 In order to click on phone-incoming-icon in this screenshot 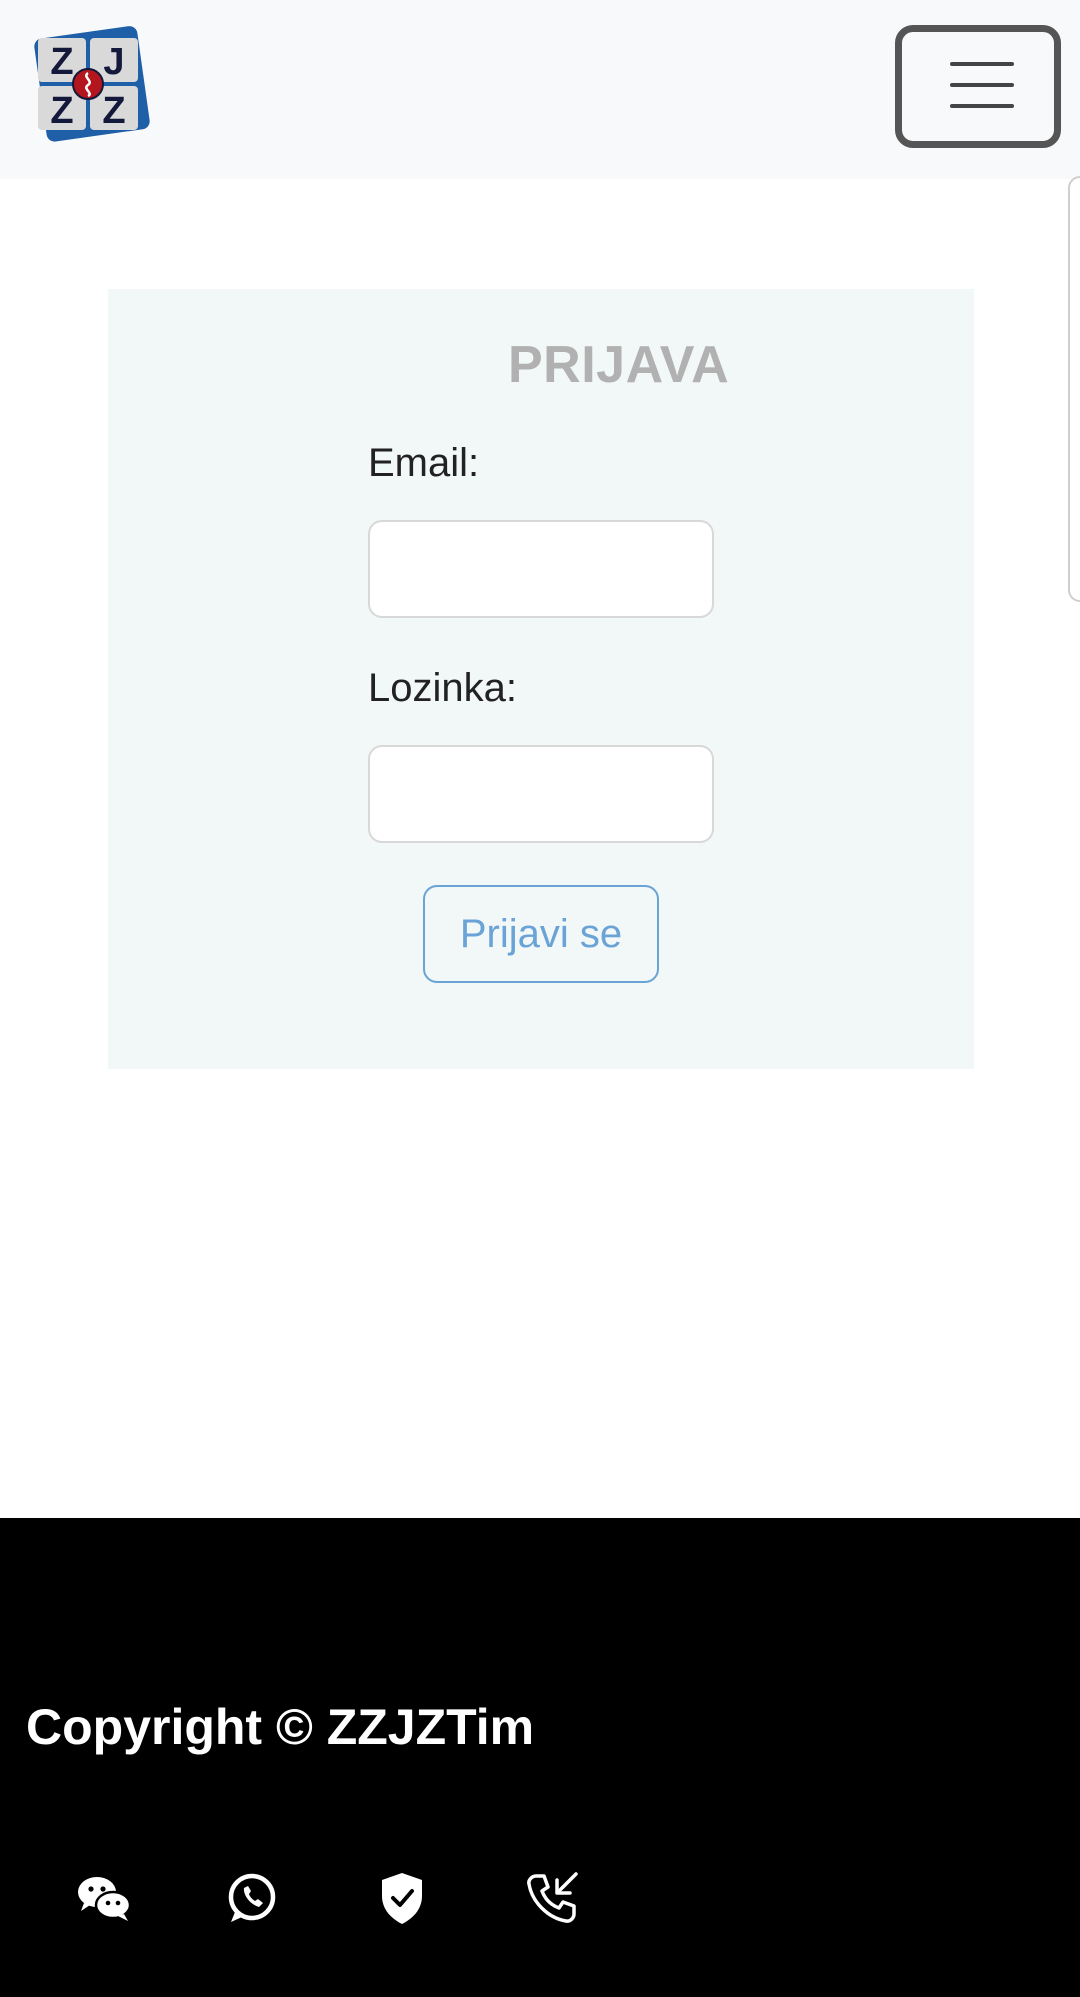, I will do `click(552, 1898)`.